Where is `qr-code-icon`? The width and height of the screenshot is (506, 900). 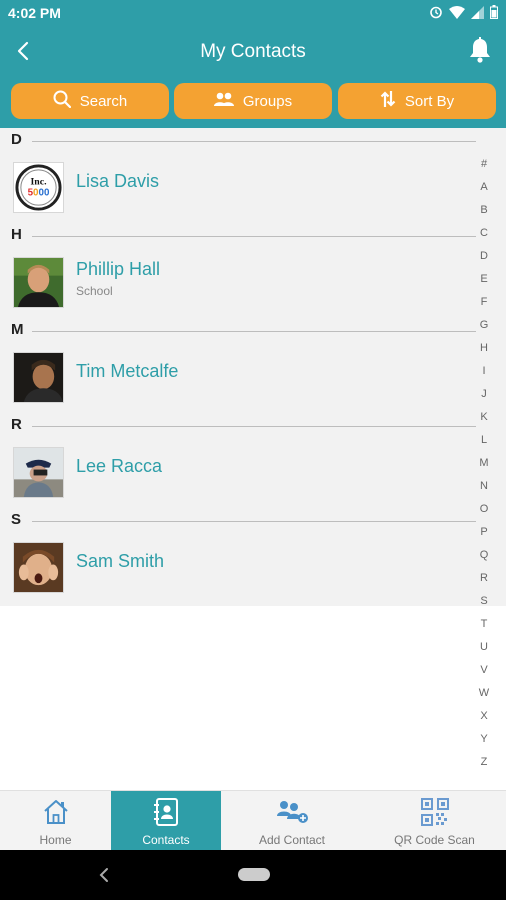 qr-code-icon is located at coordinates (434, 812).